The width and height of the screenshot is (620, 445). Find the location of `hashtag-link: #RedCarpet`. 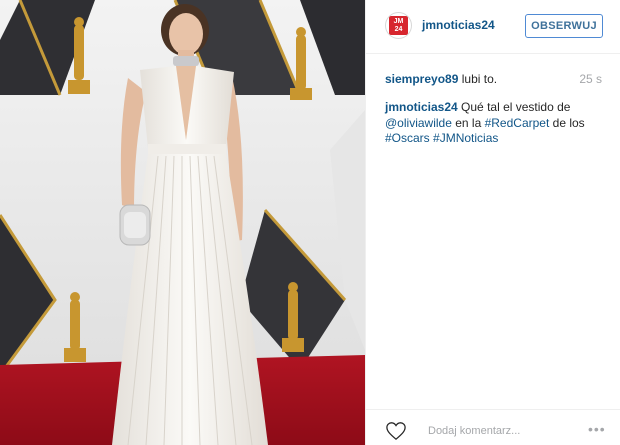

hashtag-link: #RedCarpet is located at coordinates (517, 123).